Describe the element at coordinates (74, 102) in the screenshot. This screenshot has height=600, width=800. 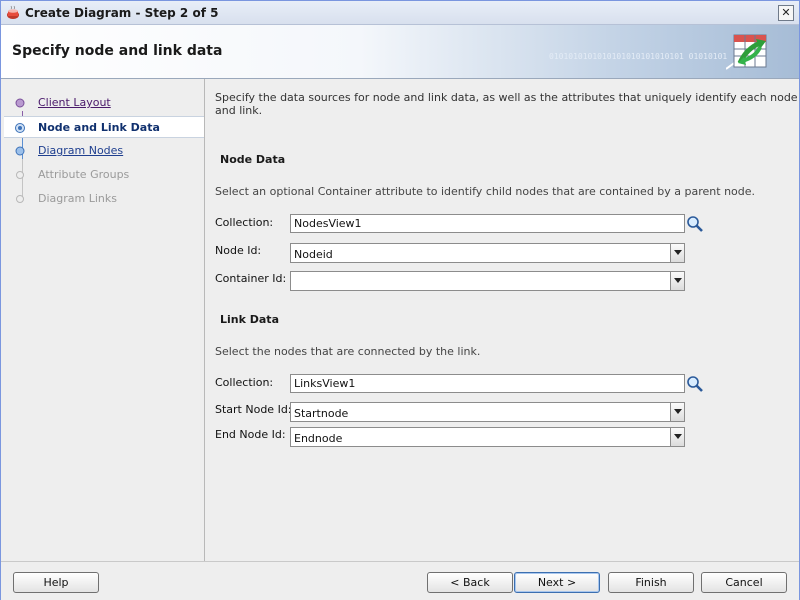
I see `step-label: Client Layout` at that location.